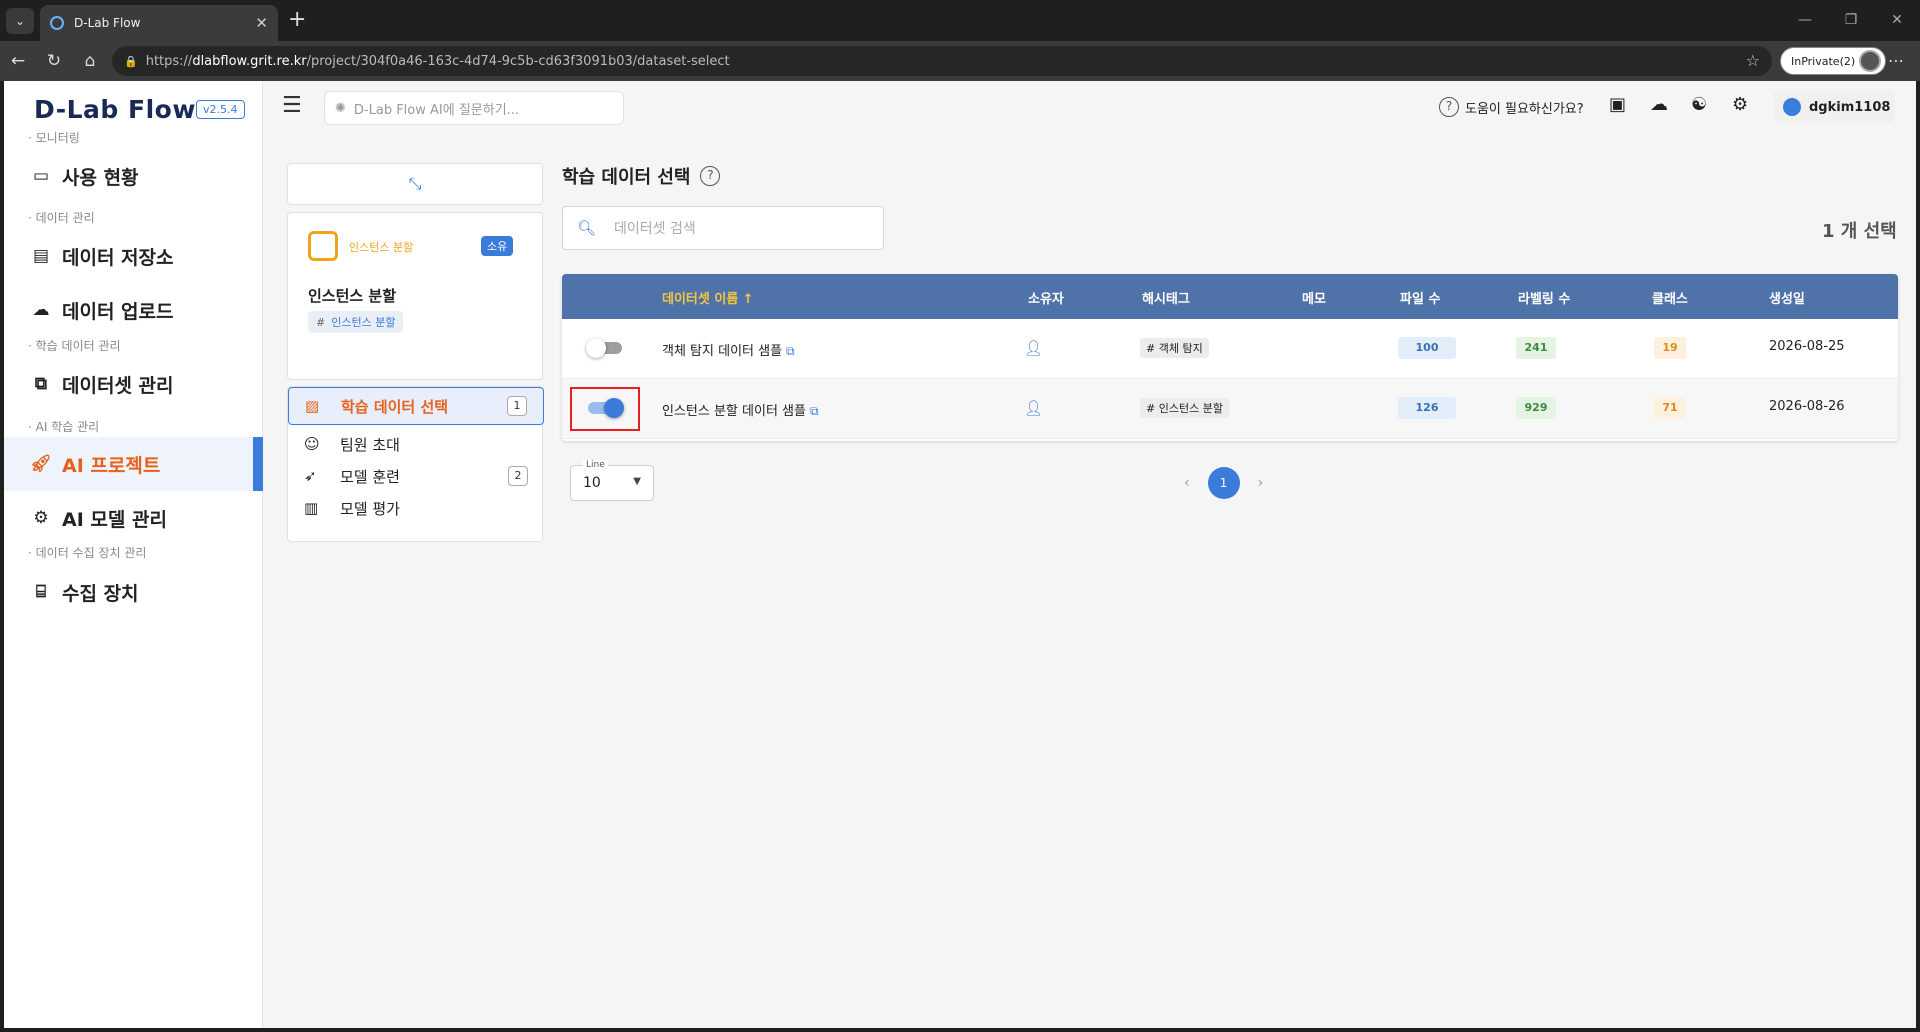  Describe the element at coordinates (118, 257) in the screenshot. I see `sidebar-item-label: 데이터 저장소` at that location.